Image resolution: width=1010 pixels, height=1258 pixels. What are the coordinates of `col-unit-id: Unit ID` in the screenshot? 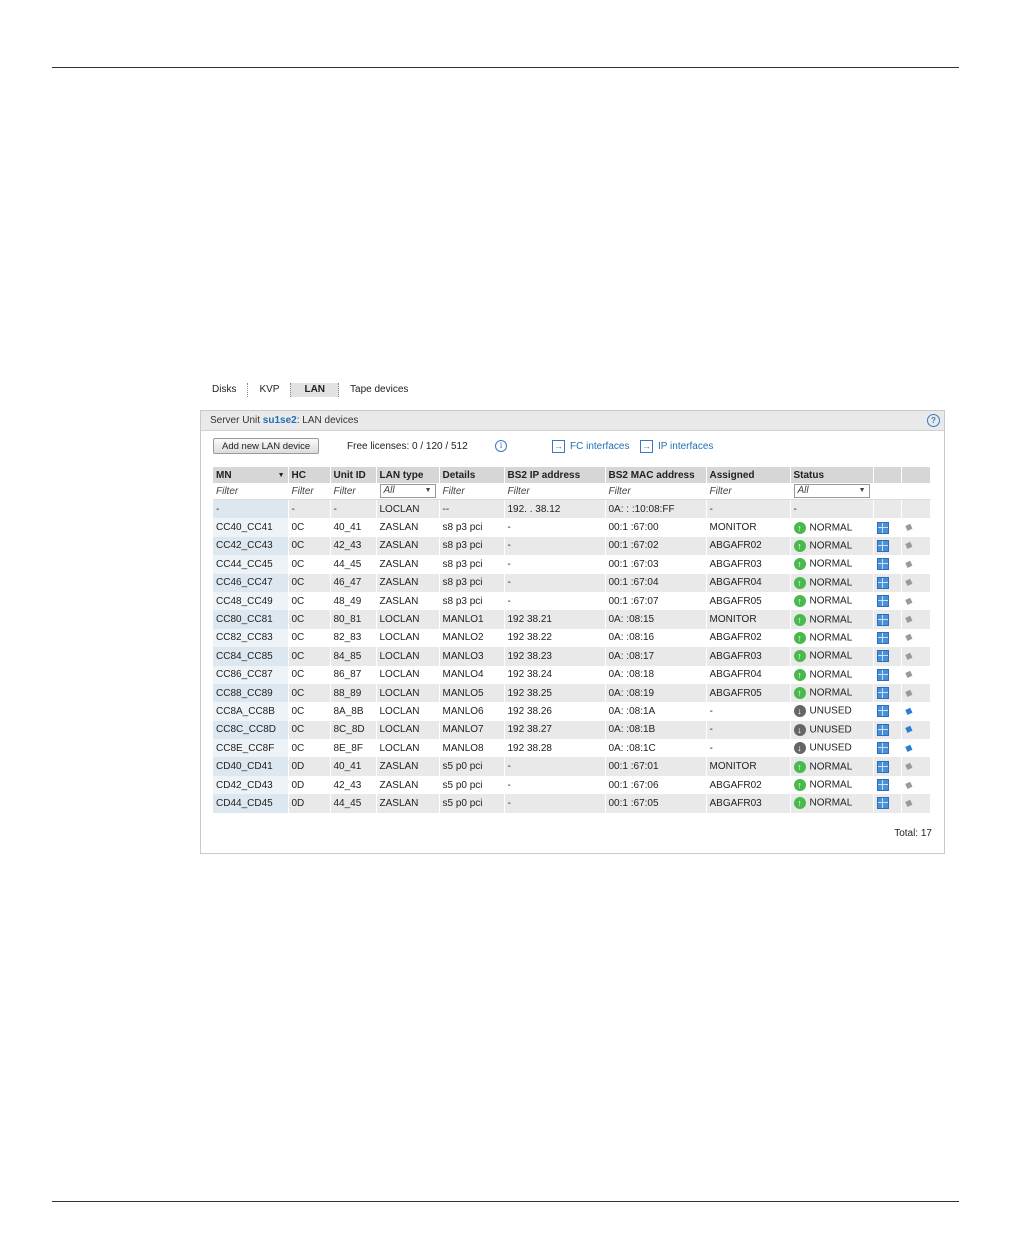 It's located at (353, 475).